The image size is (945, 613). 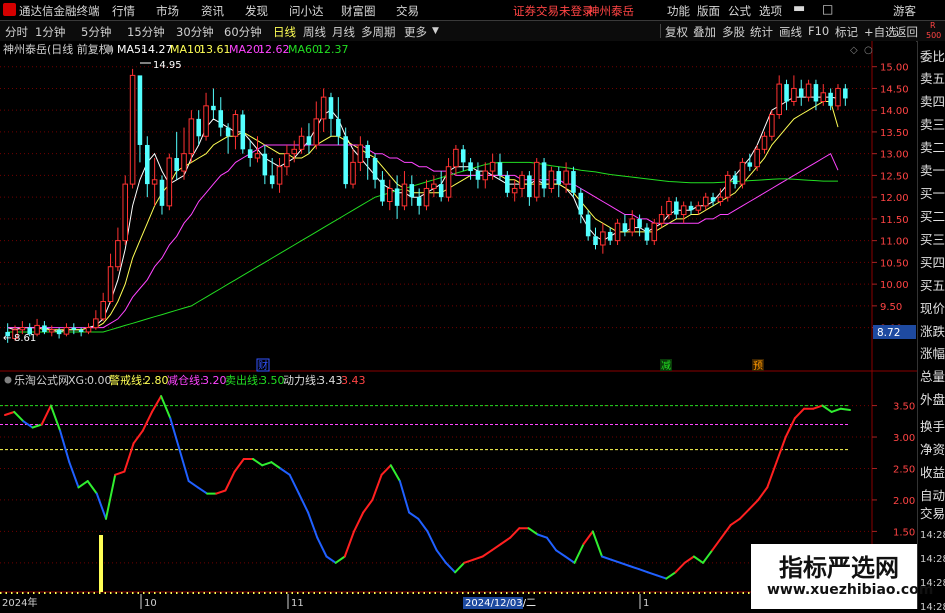 I want to click on indicator-settings-icon, so click(x=8, y=380).